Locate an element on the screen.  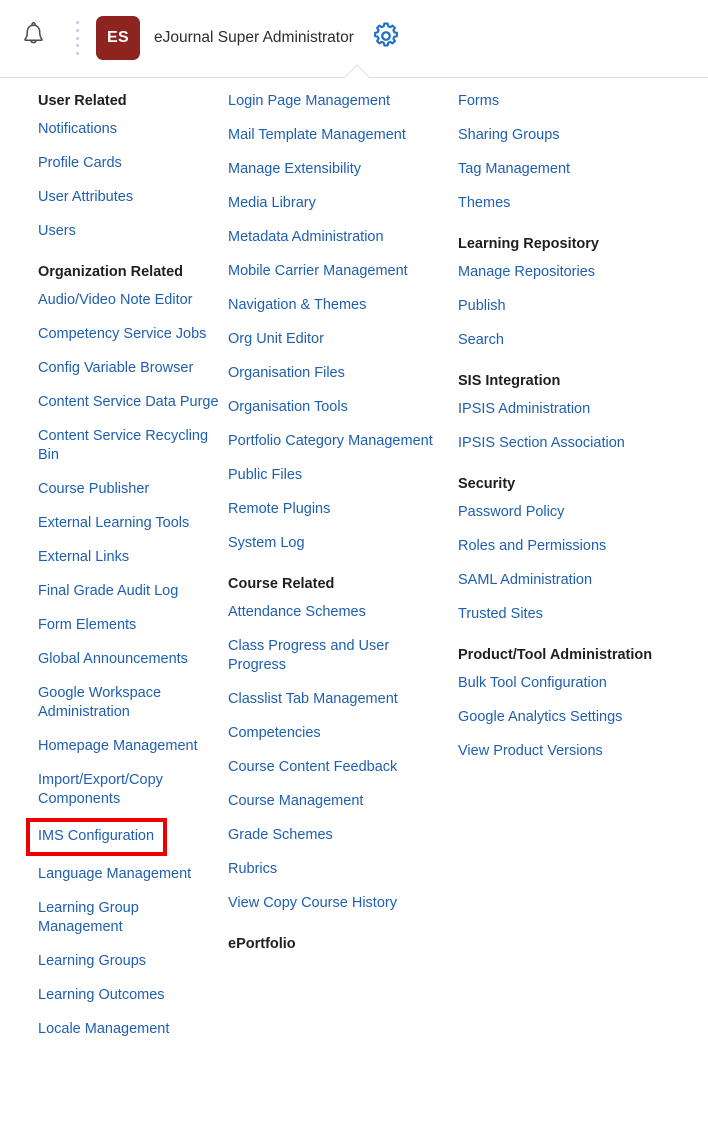
menu-link-users: Users is located at coordinates (129, 231).